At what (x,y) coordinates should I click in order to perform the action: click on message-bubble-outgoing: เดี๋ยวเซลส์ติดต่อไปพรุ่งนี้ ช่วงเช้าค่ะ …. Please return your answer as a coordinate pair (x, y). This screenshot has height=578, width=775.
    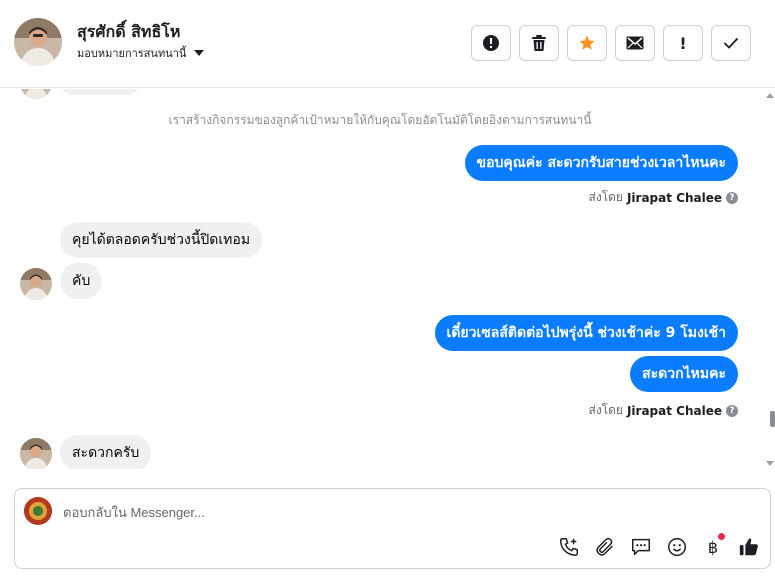
    Looking at the image, I should click on (586, 333).